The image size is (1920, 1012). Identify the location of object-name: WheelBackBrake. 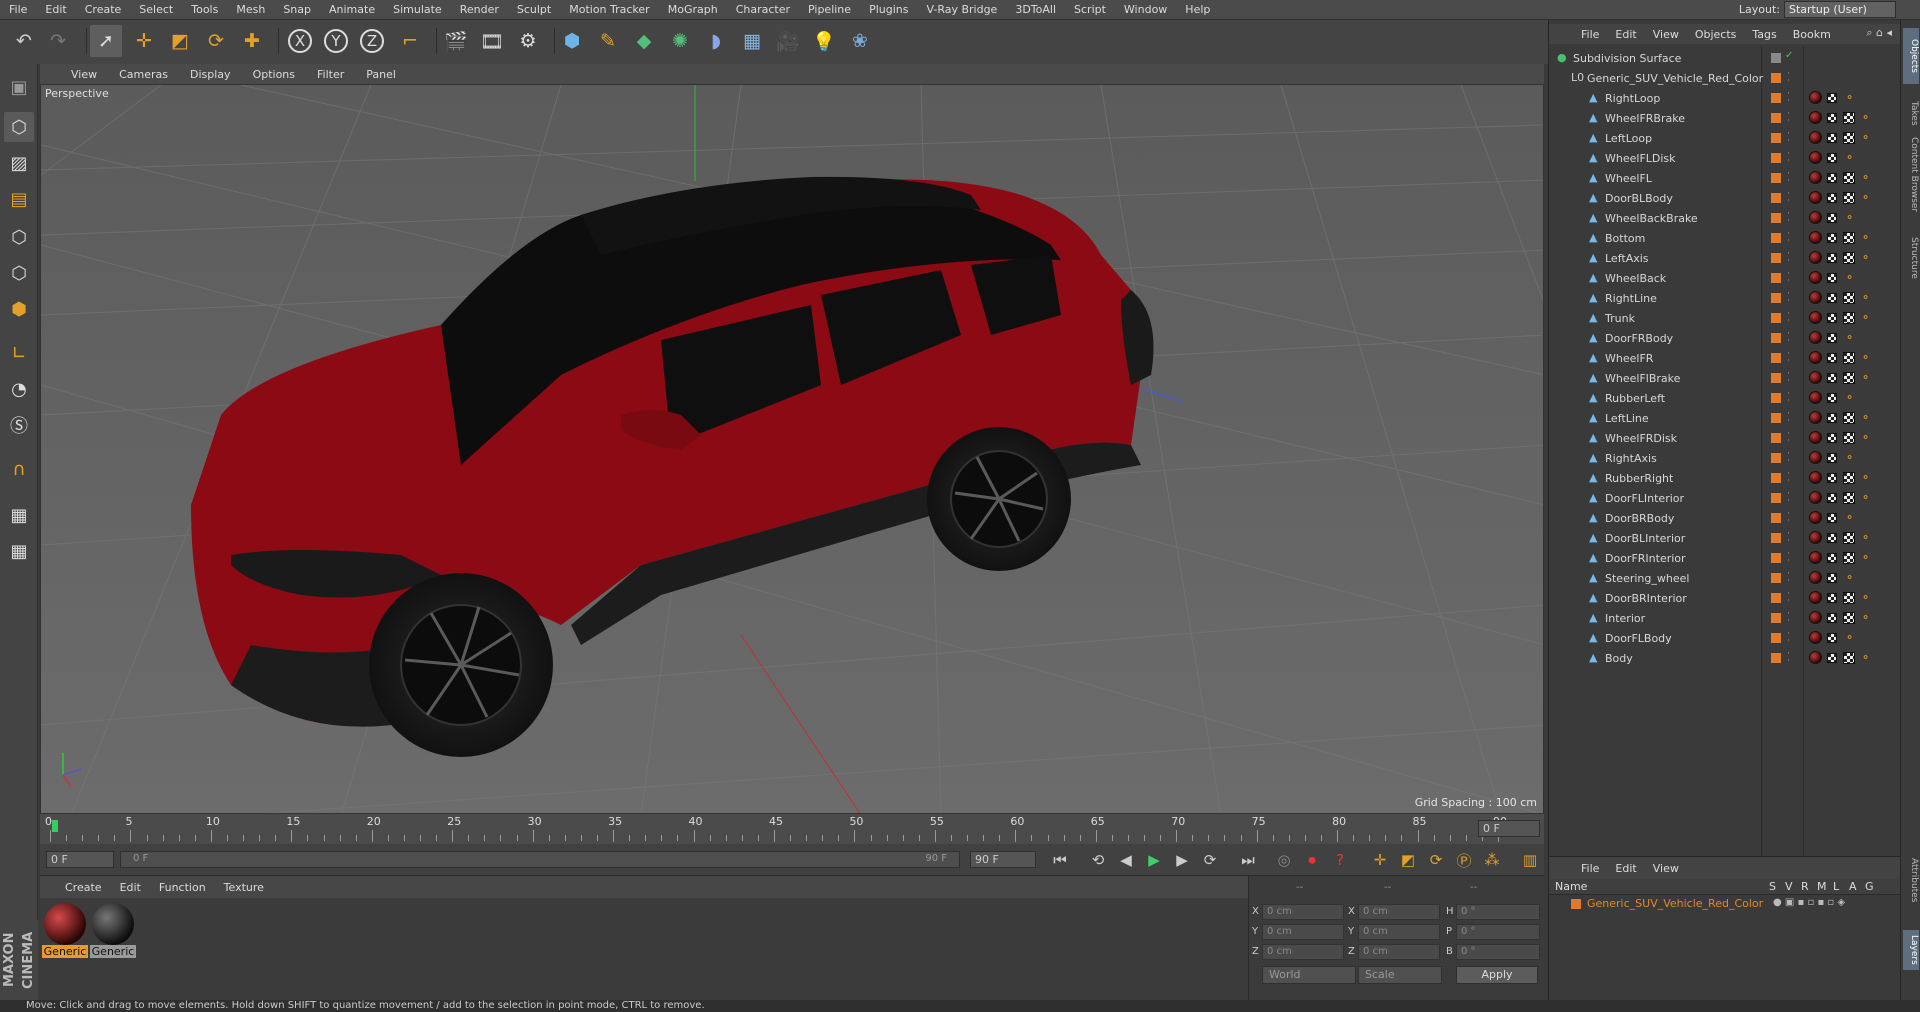
(1651, 218).